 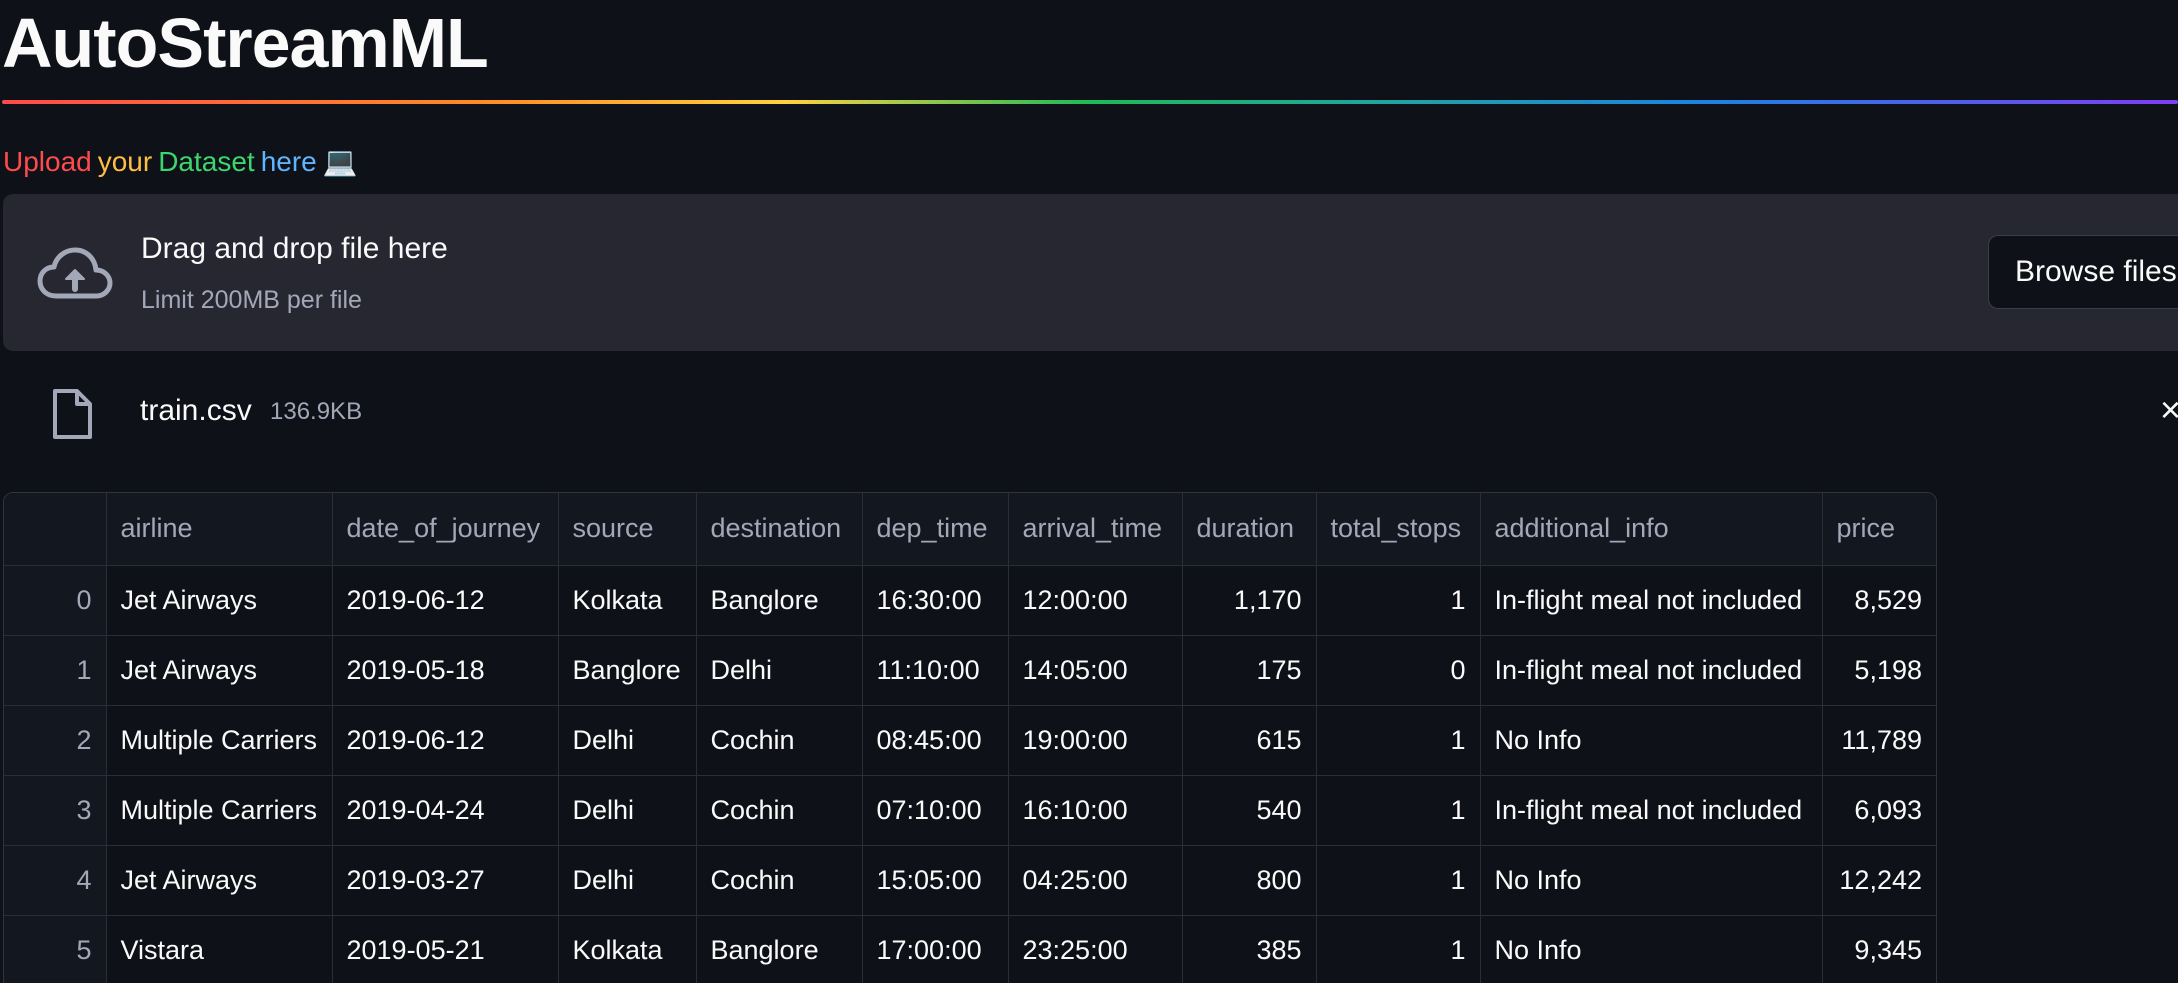 I want to click on cell-dep-time: 07:10:00, so click(x=935, y=810).